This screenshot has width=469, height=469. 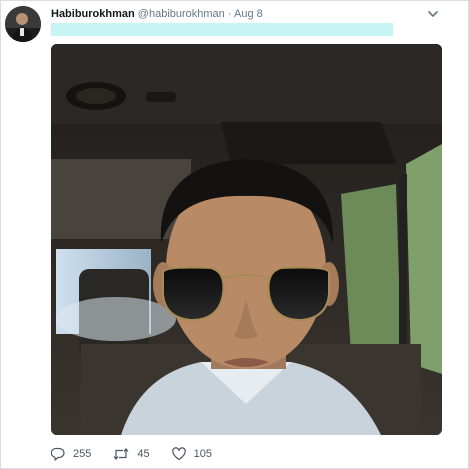 What do you see at coordinates (93, 14) in the screenshot?
I see `author-name: Habiburokhman` at bounding box center [93, 14].